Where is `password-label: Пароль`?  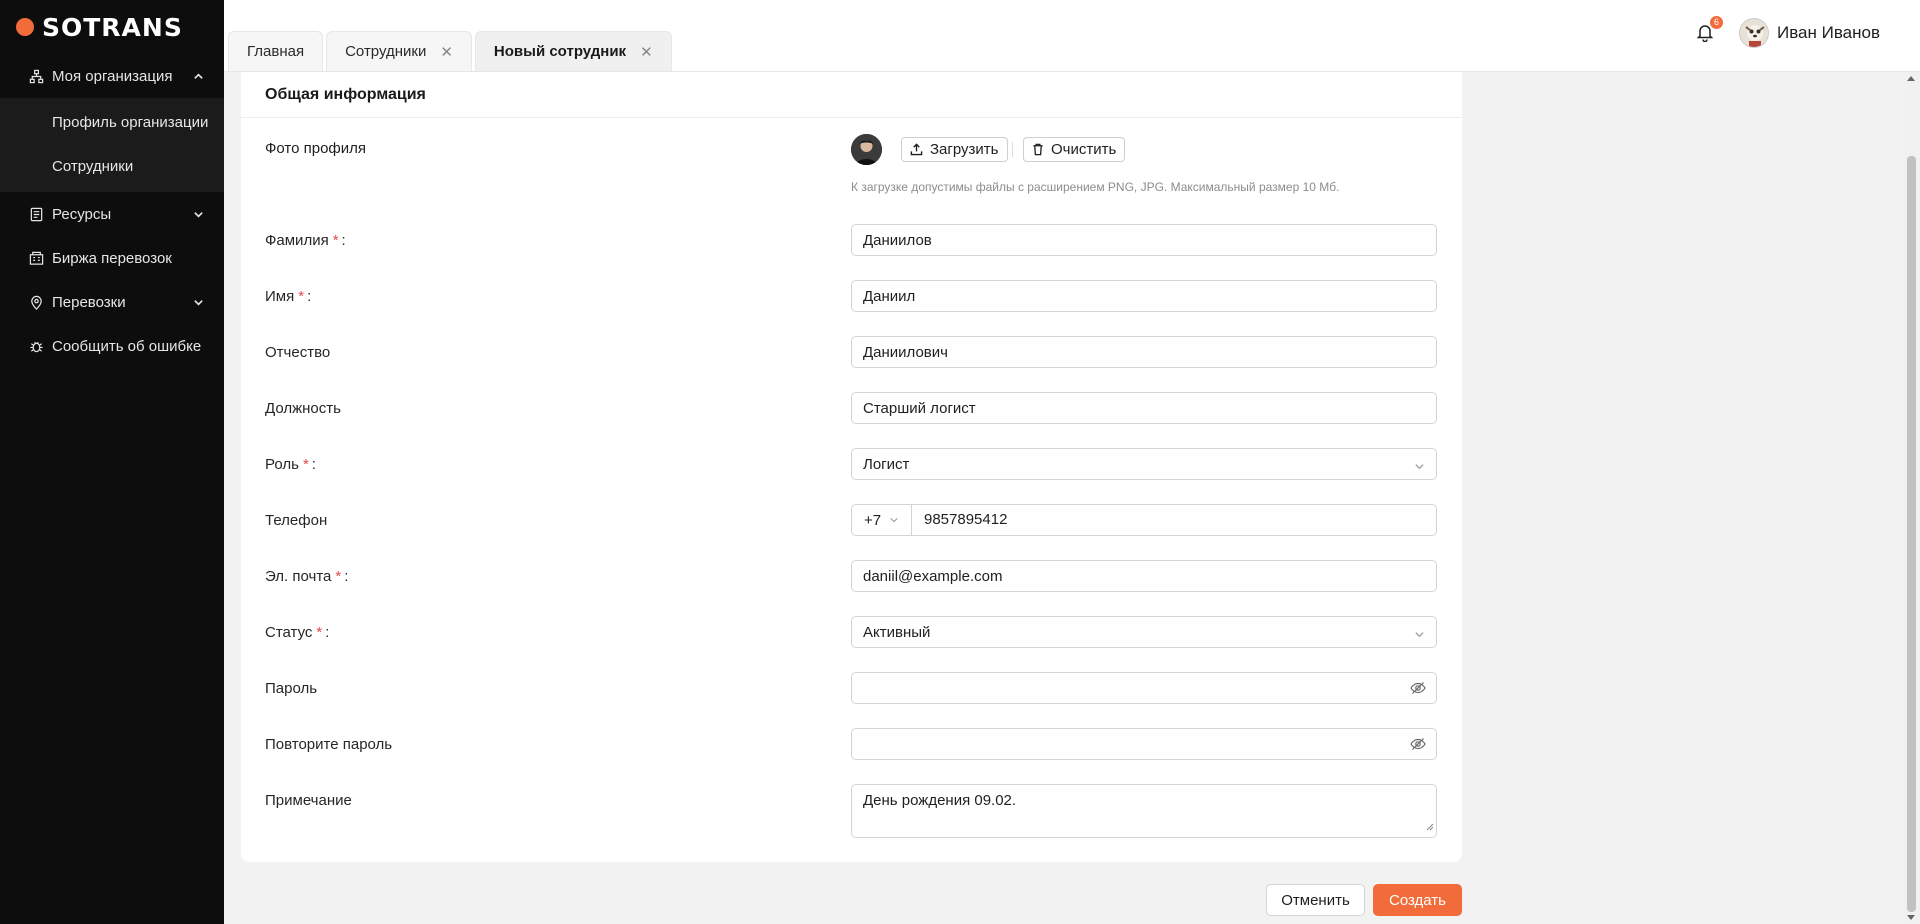
password-label: Пароль is located at coordinates (291, 688).